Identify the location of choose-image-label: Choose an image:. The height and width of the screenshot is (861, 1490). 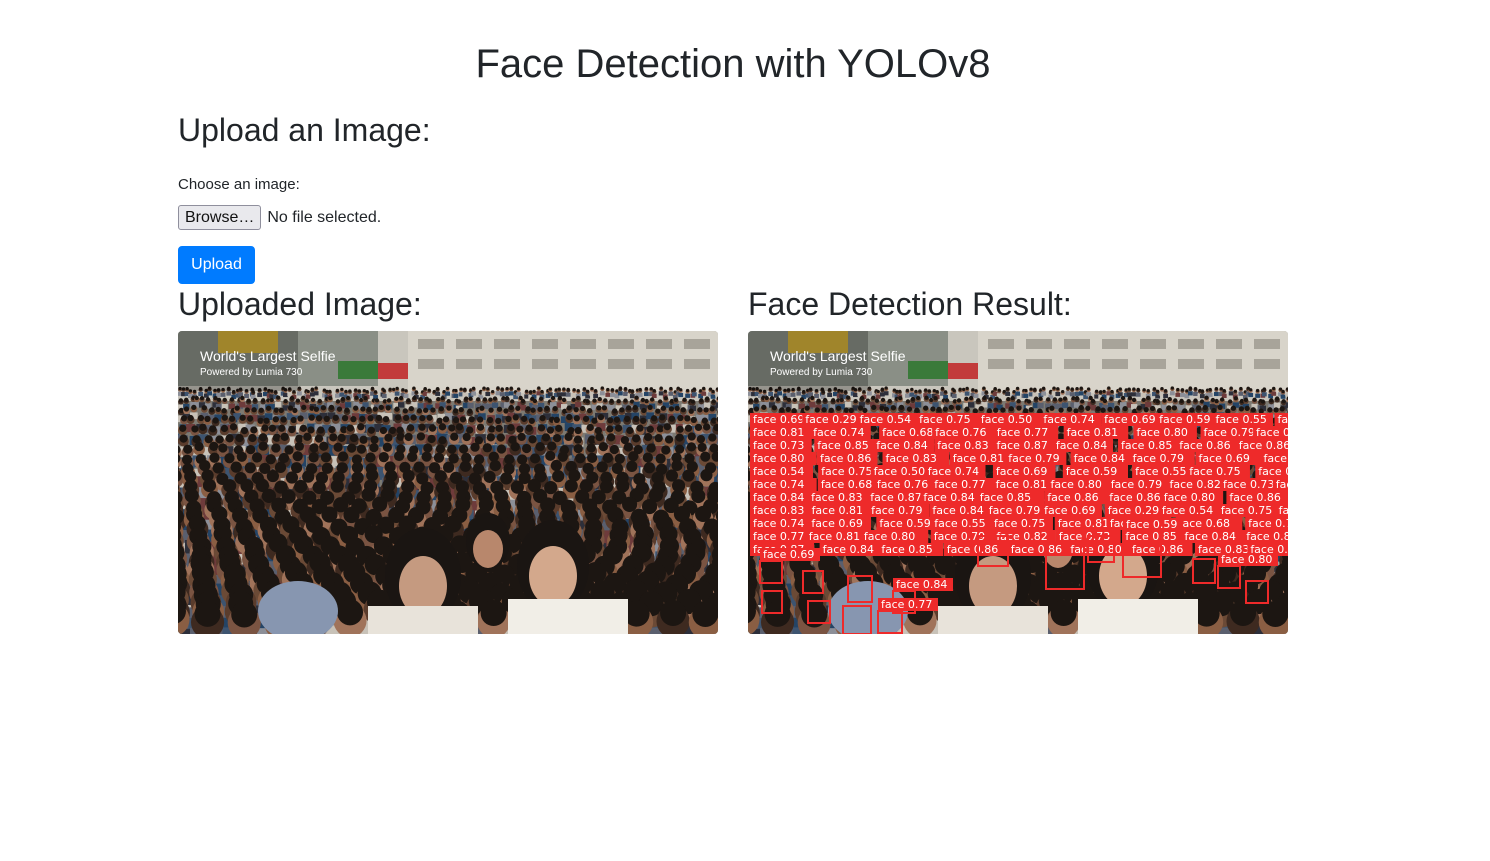
(239, 184).